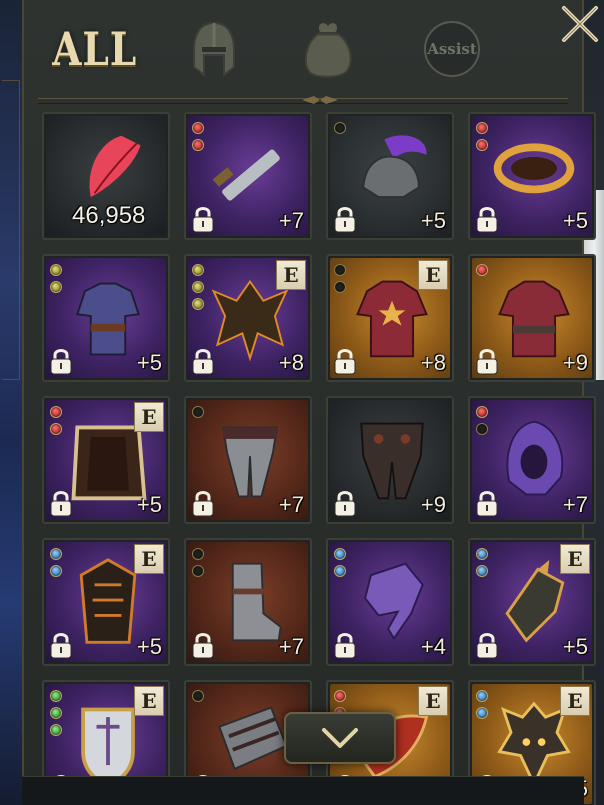  I want to click on item-slot-dragon-gauntlet: E +5, so click(532, 602).